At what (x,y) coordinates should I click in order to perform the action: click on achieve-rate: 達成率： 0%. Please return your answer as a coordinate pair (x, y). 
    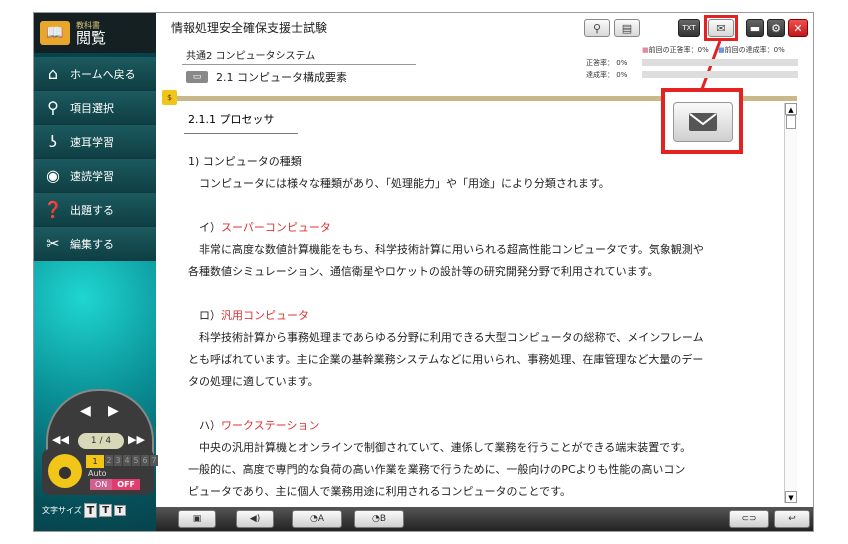
    Looking at the image, I should click on (607, 75).